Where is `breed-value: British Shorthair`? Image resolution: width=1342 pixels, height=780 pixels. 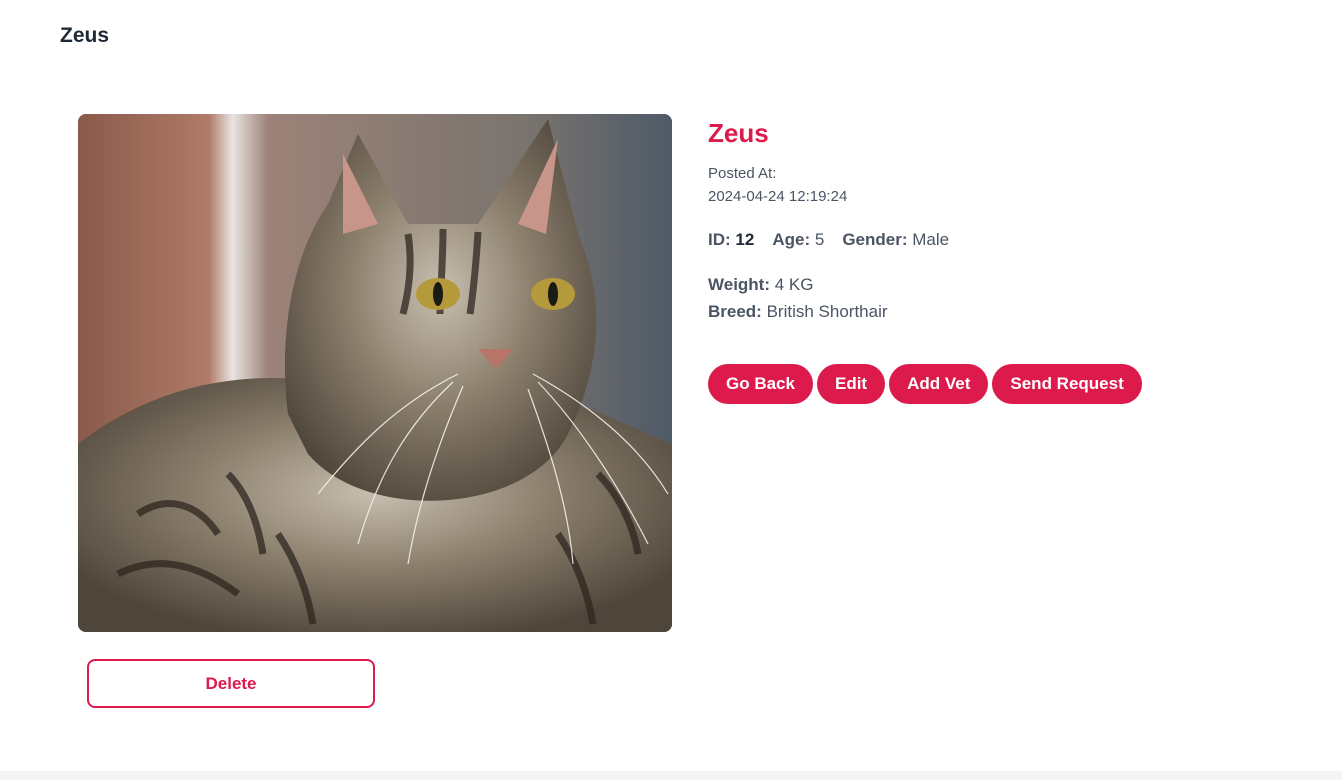
breed-value: British Shorthair is located at coordinates (827, 311).